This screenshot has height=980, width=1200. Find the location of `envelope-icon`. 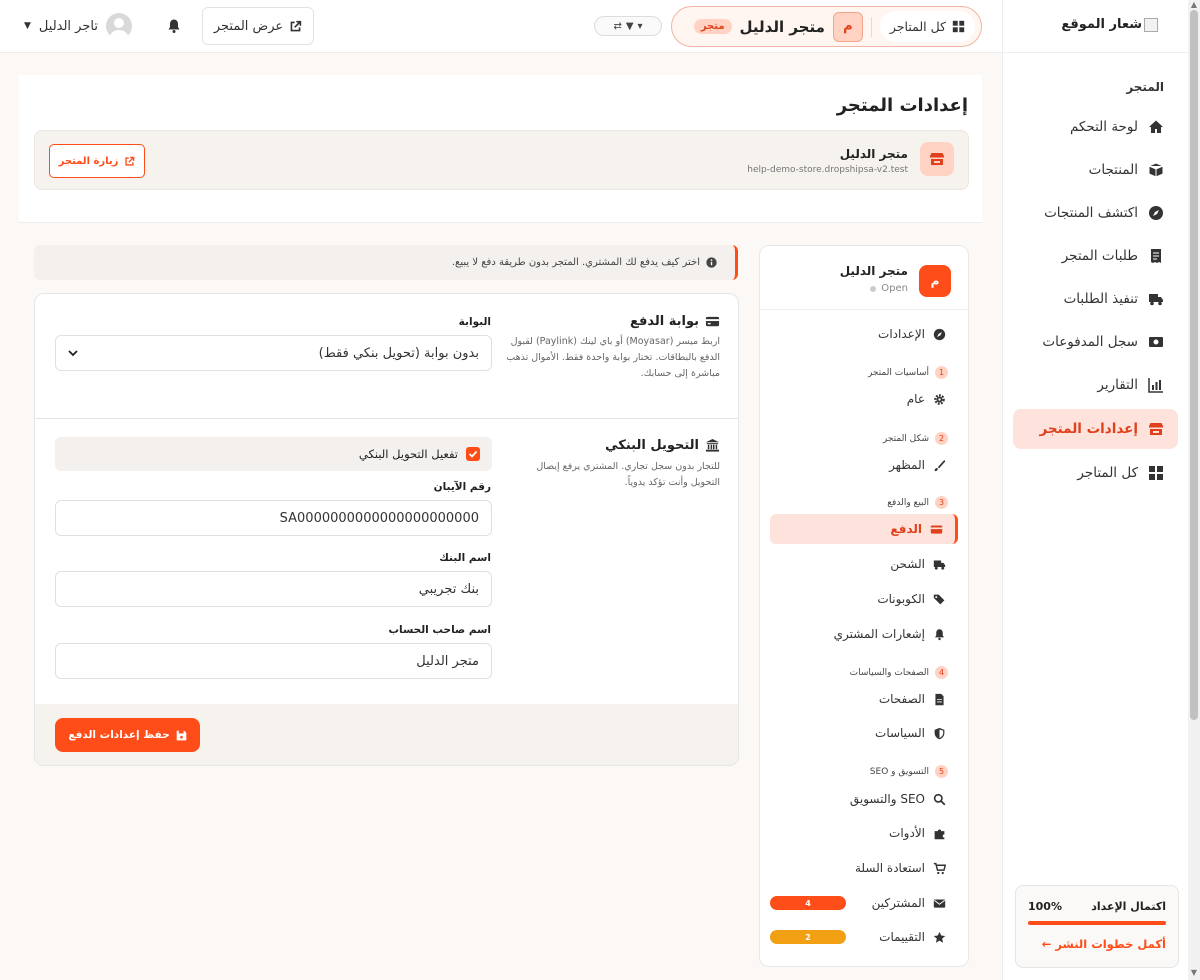

envelope-icon is located at coordinates (939, 903).